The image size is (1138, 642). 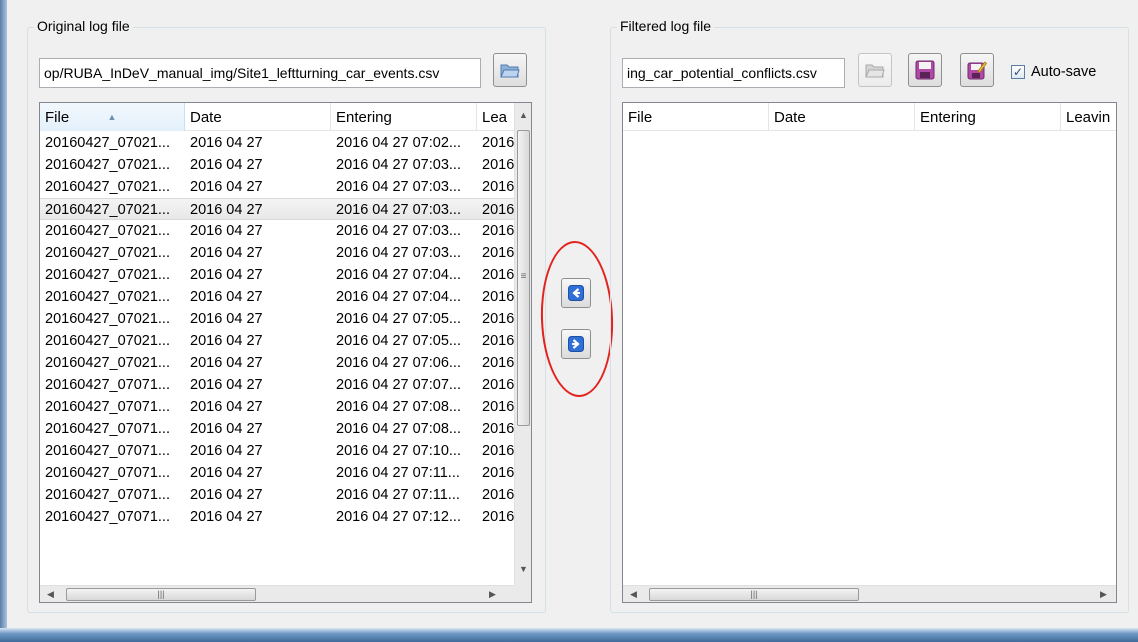 What do you see at coordinates (696, 117) in the screenshot?
I see `filtered-header-file: File` at bounding box center [696, 117].